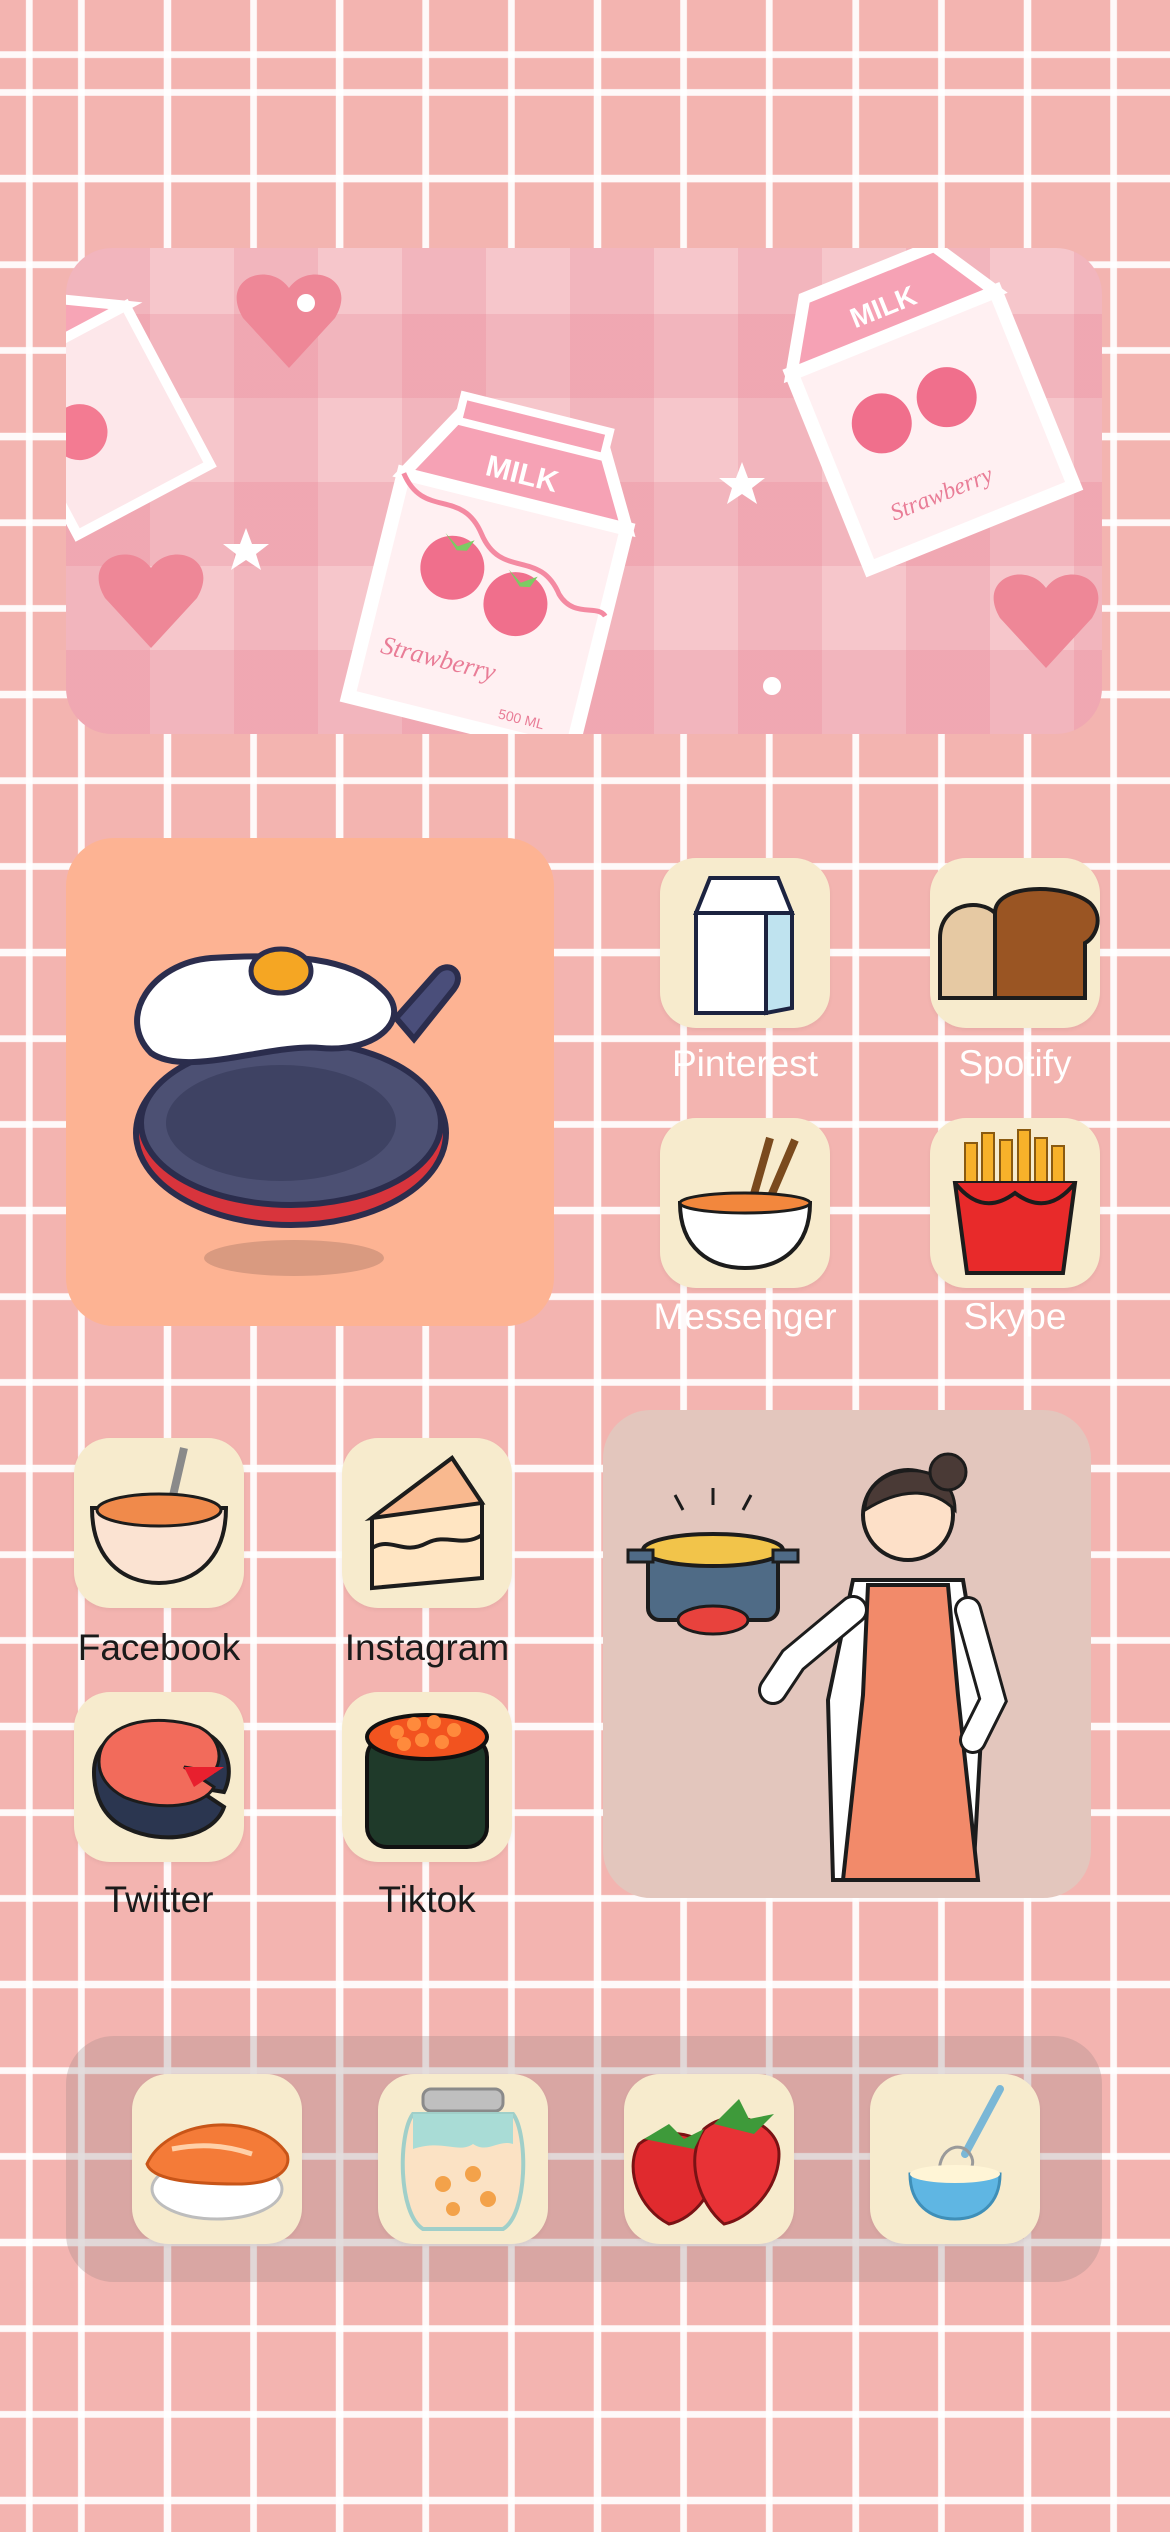  Describe the element at coordinates (161, 1779) in the screenshot. I see `salmon-steak-icon` at that location.